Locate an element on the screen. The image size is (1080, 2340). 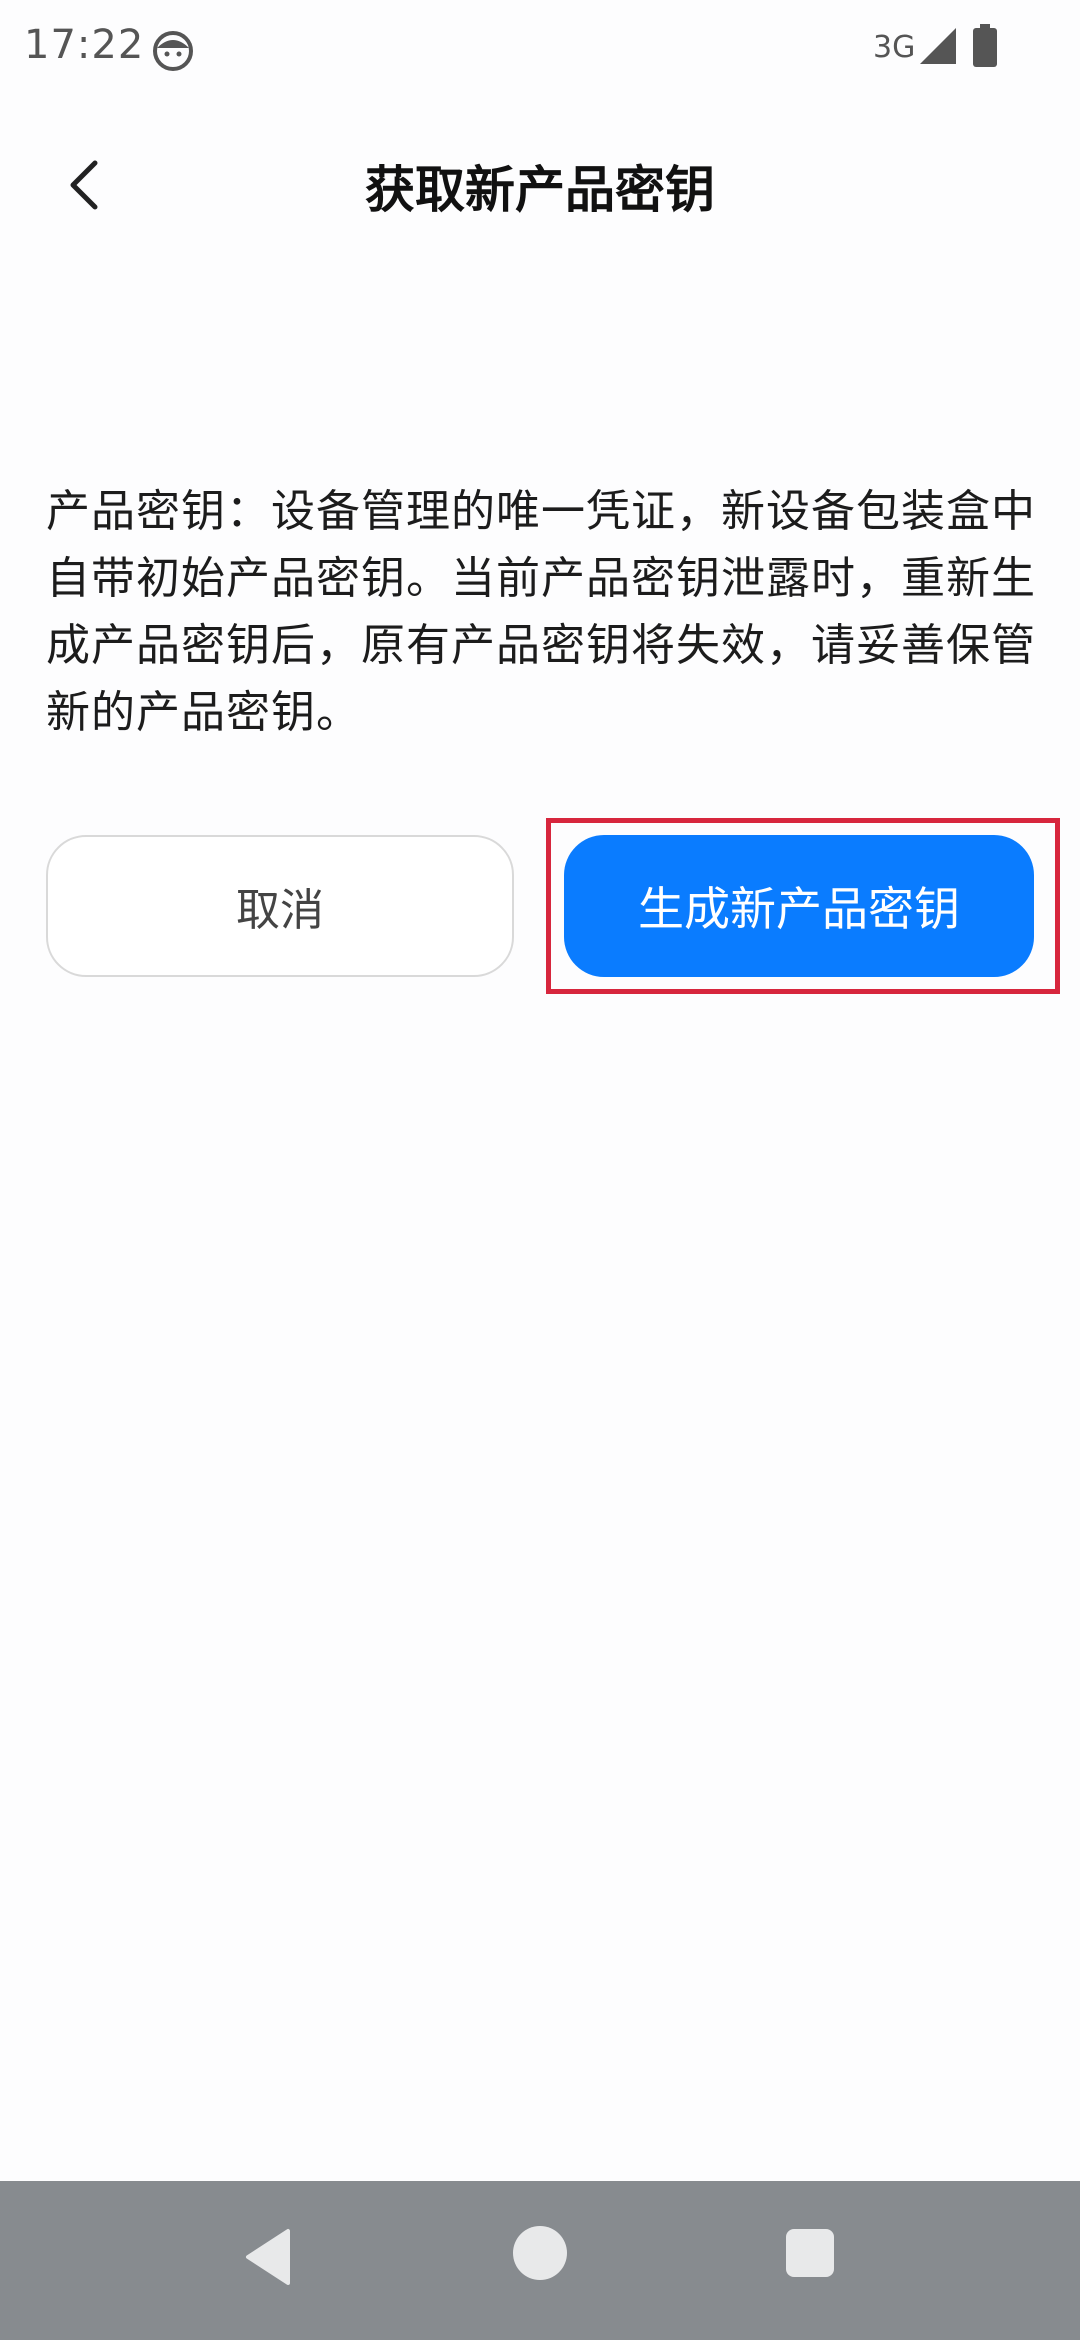
cancel-button: 取消 is located at coordinates (280, 906).